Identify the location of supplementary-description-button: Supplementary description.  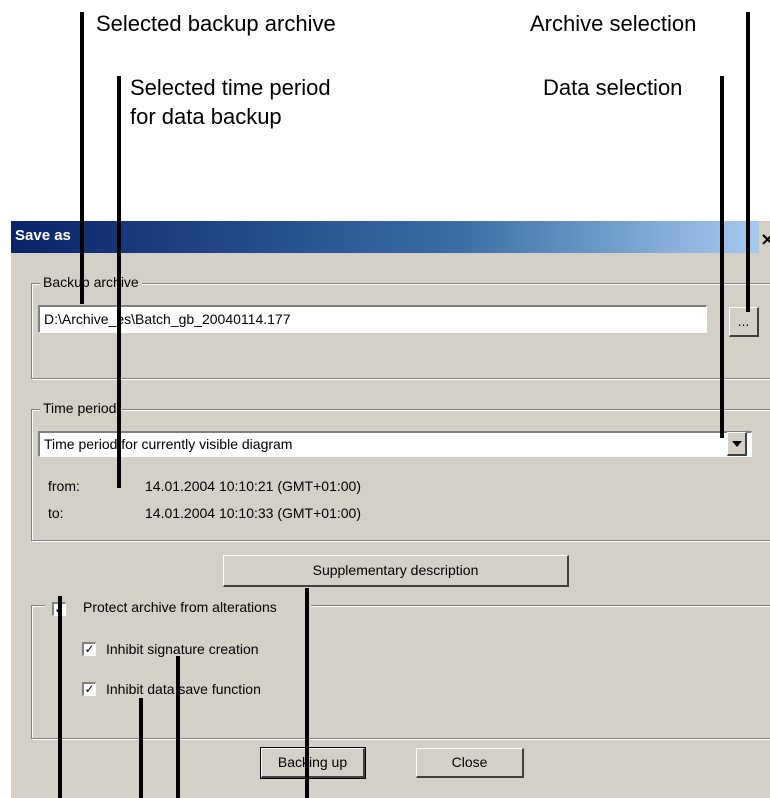
(396, 571).